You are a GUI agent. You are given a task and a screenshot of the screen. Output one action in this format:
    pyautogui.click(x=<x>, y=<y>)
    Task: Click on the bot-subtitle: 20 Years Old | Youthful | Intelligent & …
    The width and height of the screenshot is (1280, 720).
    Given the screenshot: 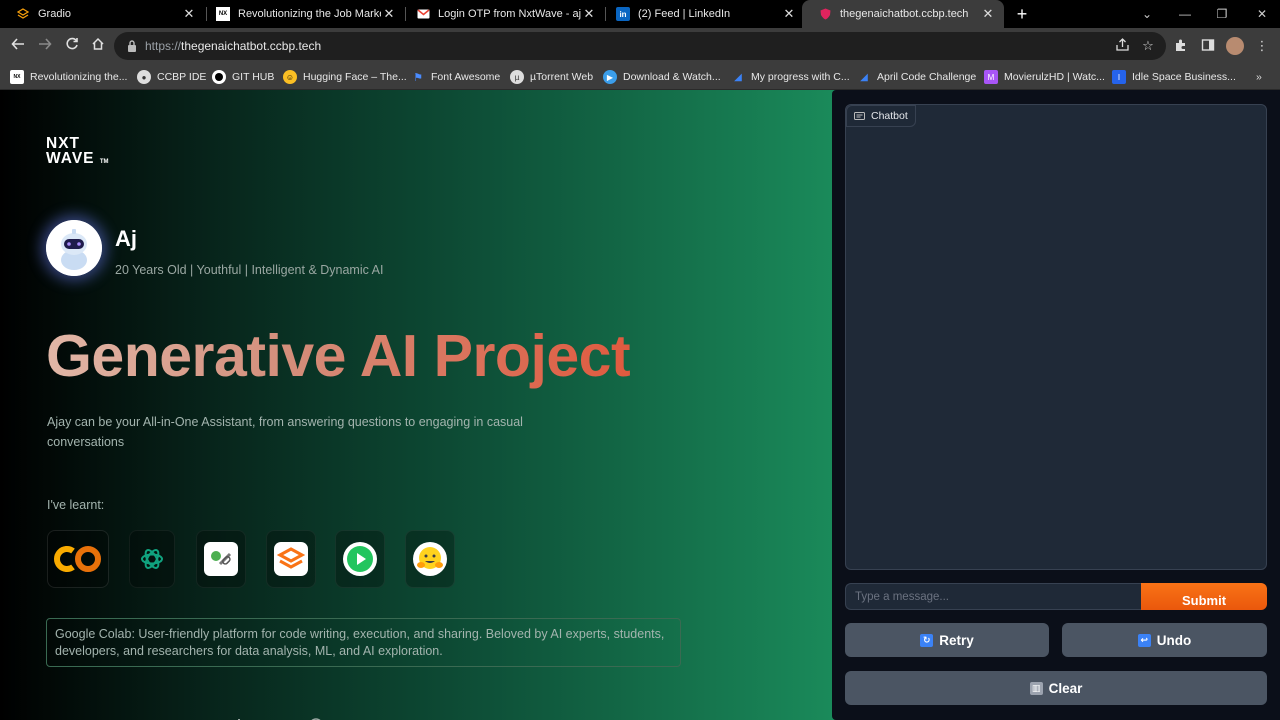 What is the action you would take?
    pyautogui.click(x=249, y=270)
    